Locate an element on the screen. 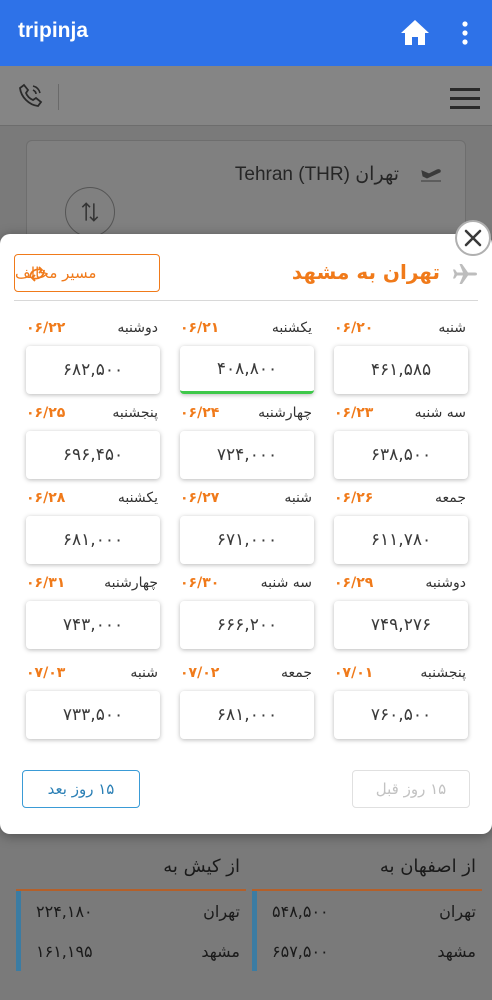 The width and height of the screenshot is (492, 1000). day-price-button: ۷۴۹,۲۷۶ is located at coordinates (401, 625).